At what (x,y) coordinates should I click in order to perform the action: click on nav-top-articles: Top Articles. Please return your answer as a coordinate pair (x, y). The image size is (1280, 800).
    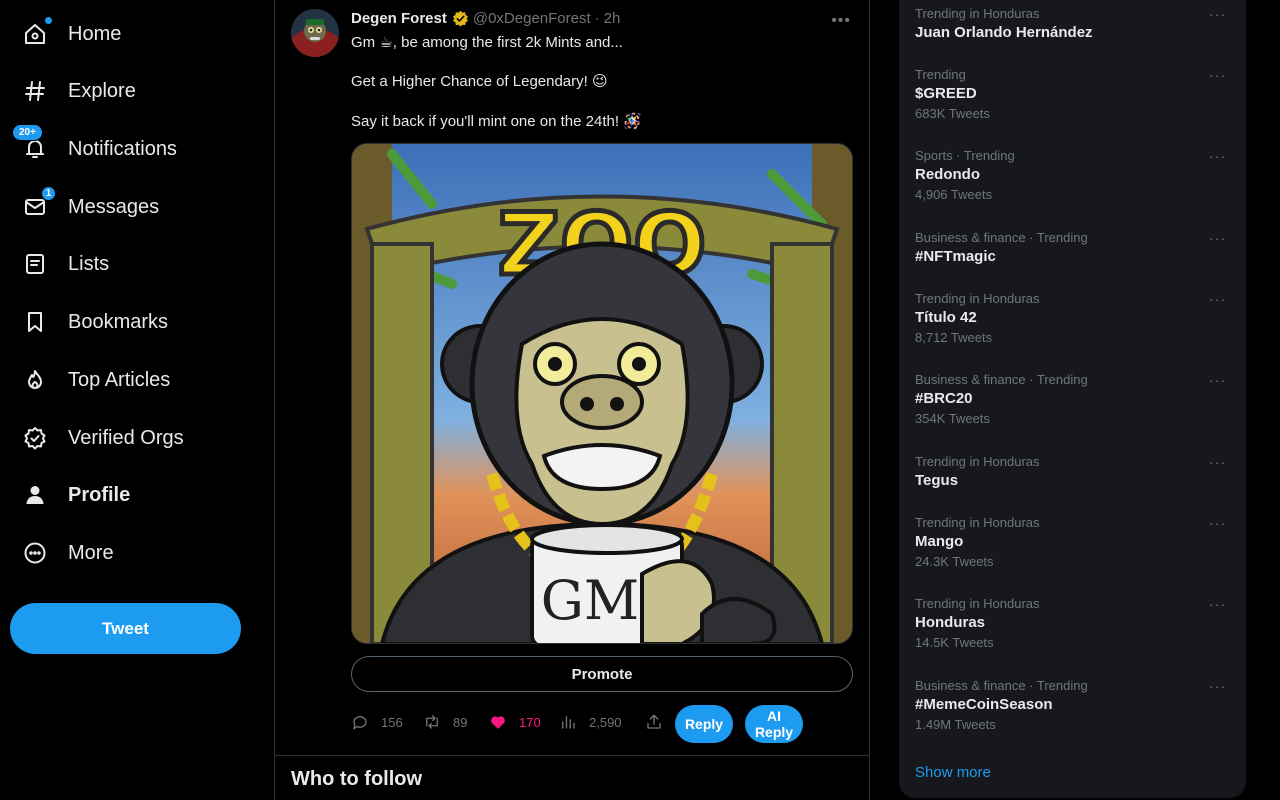
    Looking at the image, I should click on (96, 380).